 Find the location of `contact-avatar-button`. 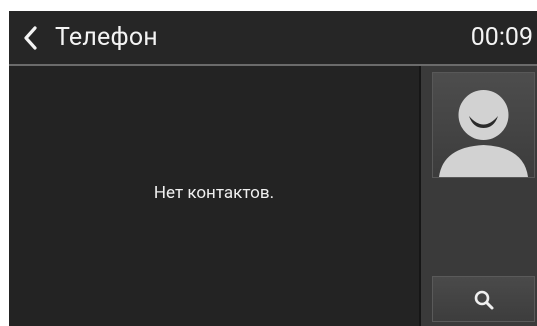

contact-avatar-button is located at coordinates (483, 125).